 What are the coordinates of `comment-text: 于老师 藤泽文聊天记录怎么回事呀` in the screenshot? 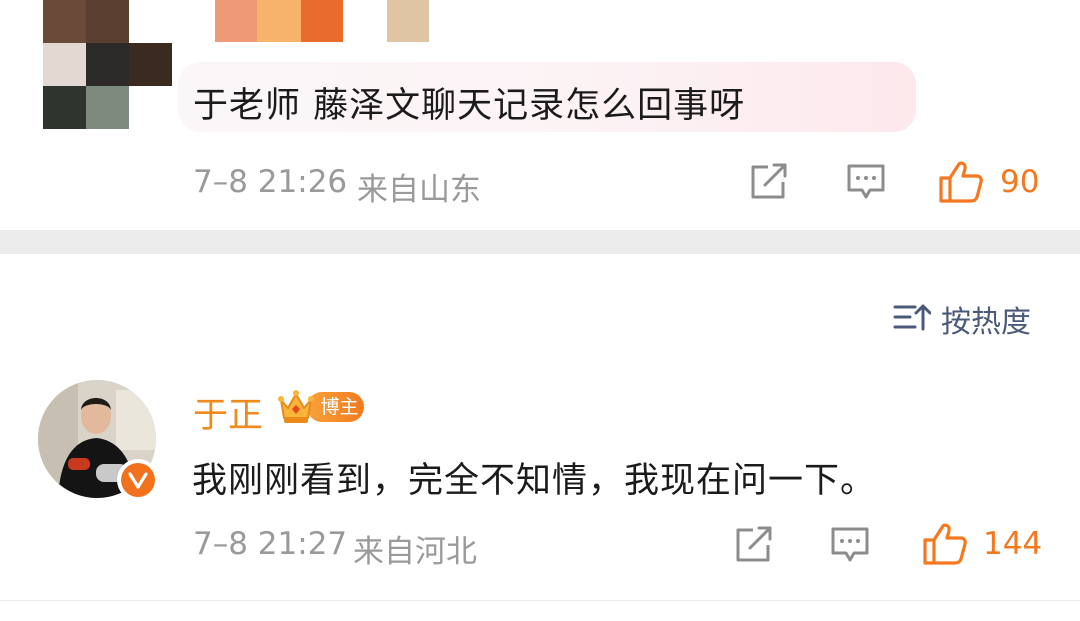 It's located at (469, 106).